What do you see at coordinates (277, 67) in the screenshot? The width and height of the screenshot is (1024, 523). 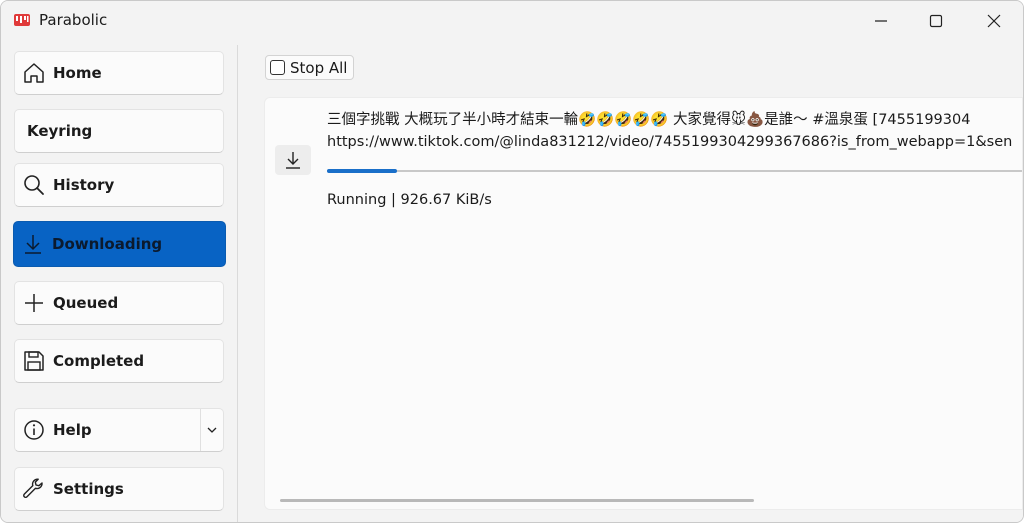 I see `checkbox-box` at bounding box center [277, 67].